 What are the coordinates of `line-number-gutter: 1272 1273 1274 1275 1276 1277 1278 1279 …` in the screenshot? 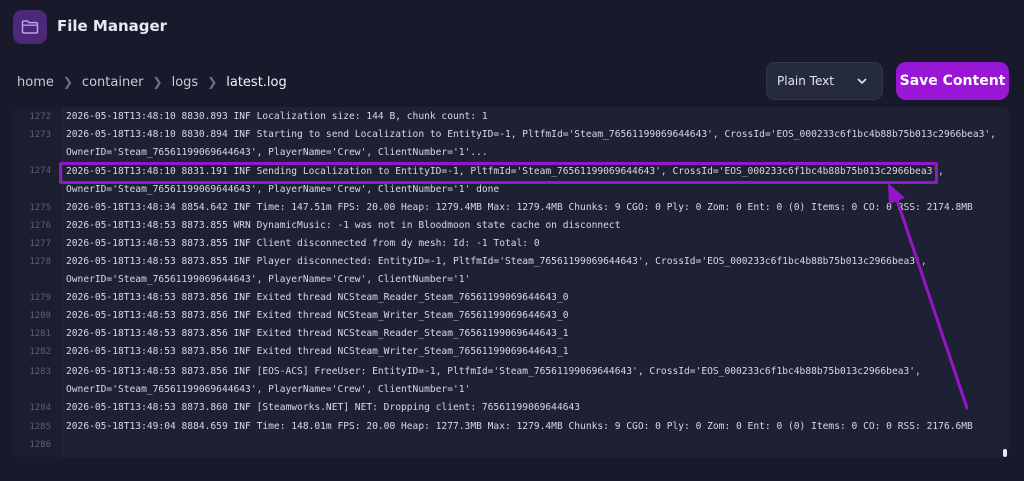 It's located at (38, 282).